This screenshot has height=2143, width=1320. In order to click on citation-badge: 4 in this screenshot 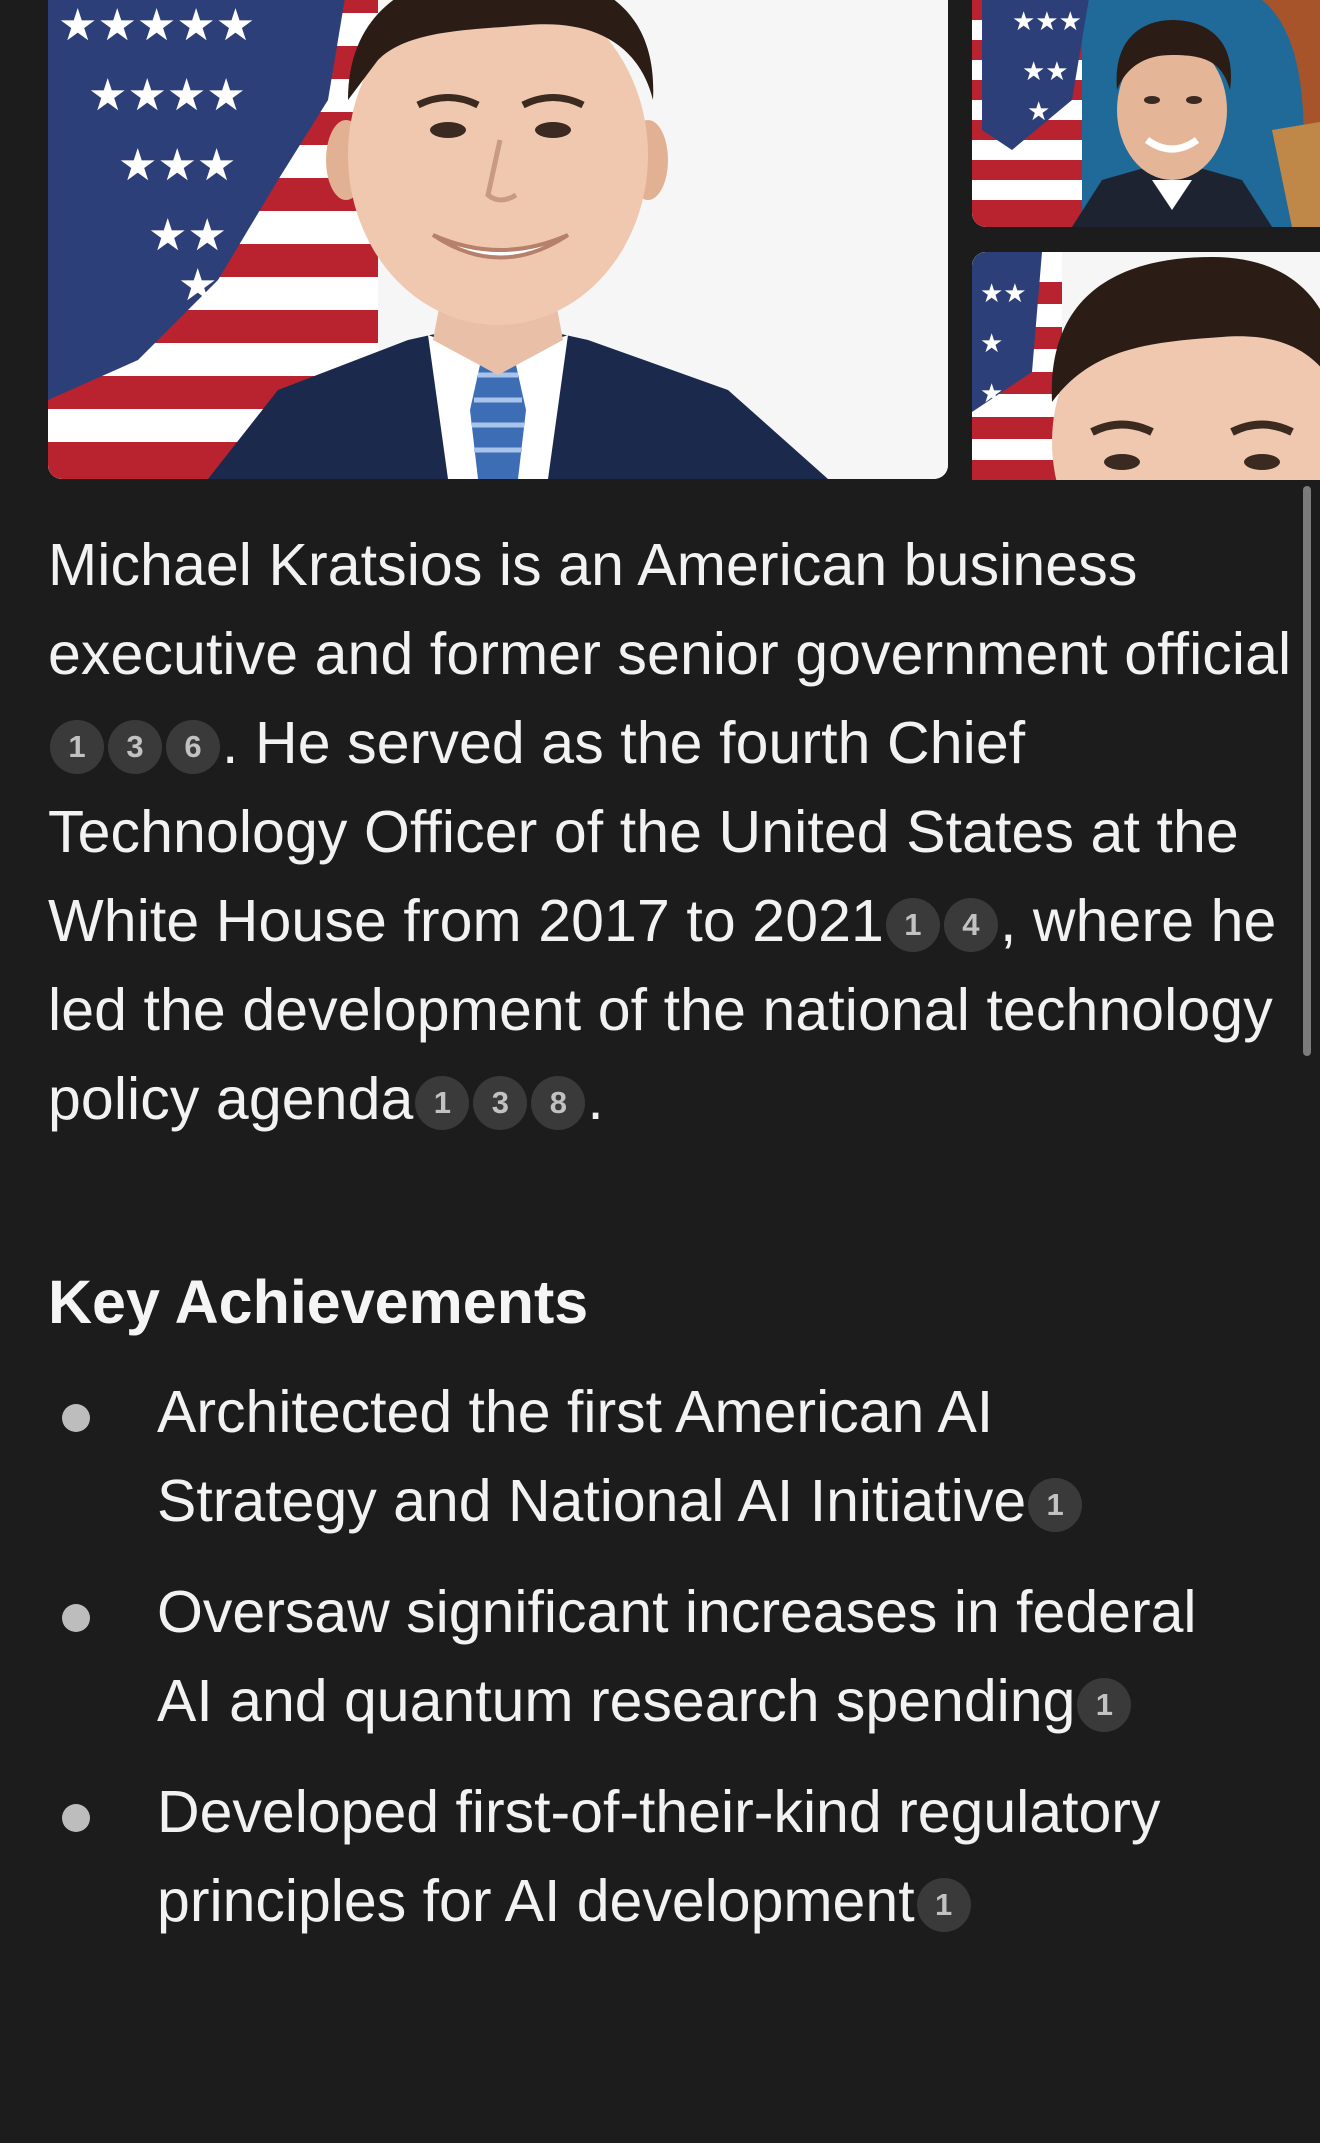, I will do `click(970, 924)`.